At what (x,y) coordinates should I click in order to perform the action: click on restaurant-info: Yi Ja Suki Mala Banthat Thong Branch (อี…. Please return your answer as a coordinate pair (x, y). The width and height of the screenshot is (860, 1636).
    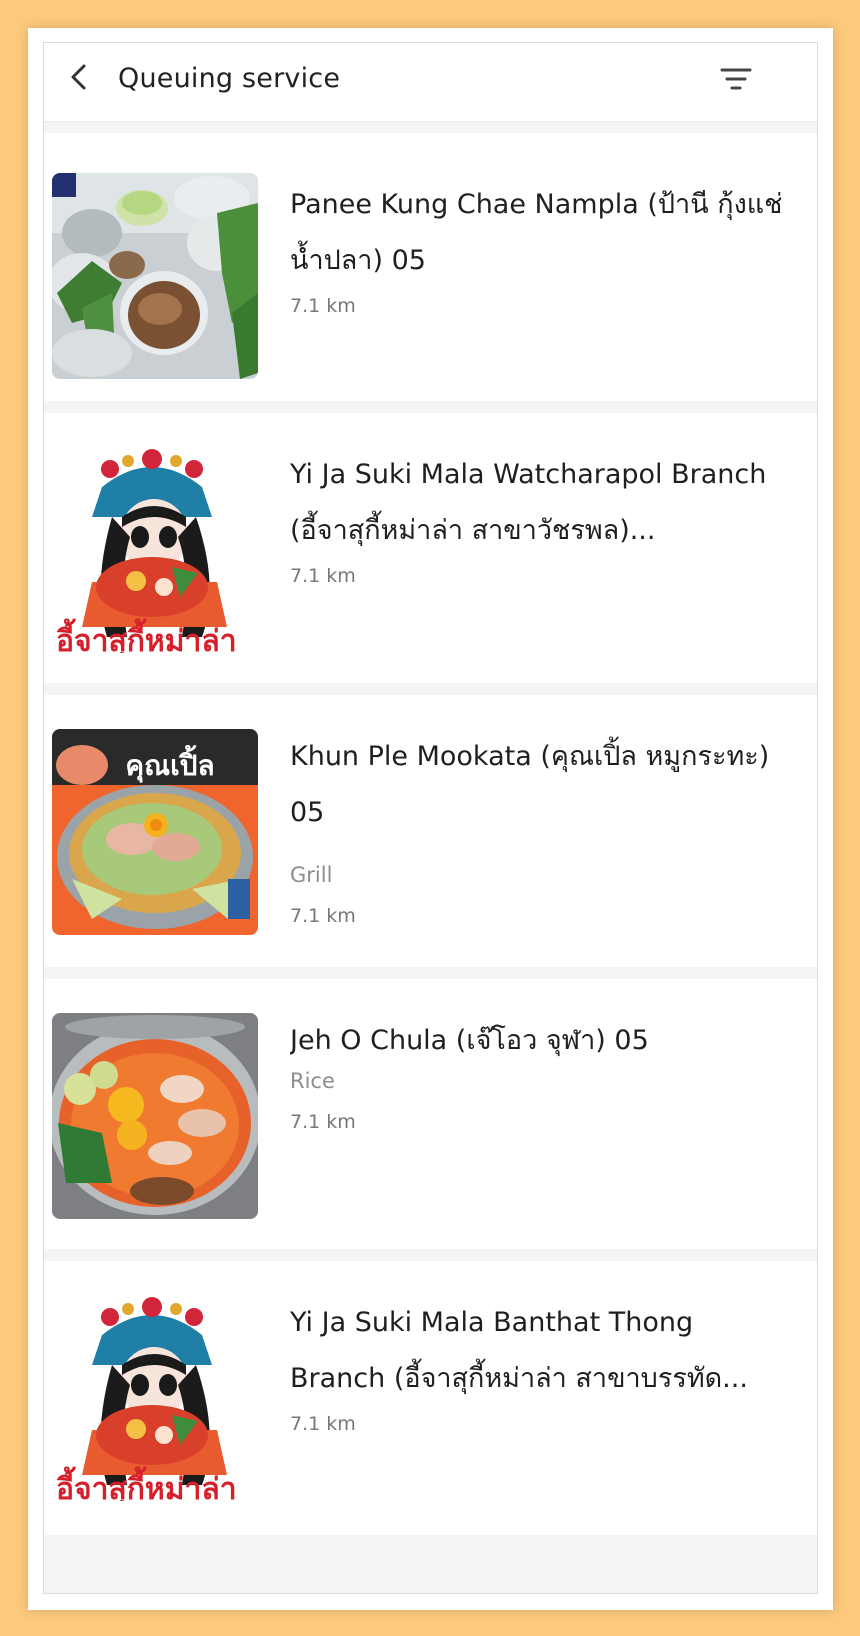
    Looking at the image, I should click on (540, 1365).